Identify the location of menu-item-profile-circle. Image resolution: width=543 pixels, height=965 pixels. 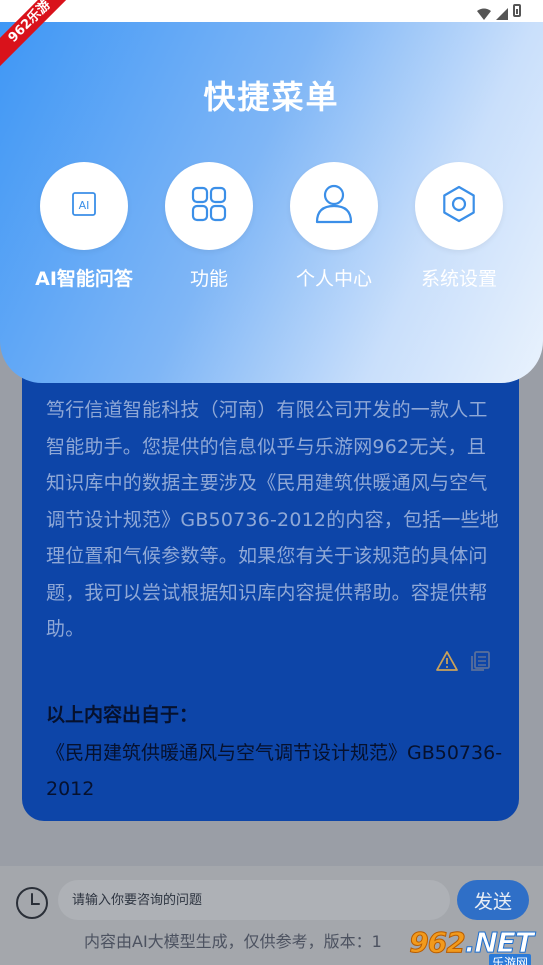
(334, 206).